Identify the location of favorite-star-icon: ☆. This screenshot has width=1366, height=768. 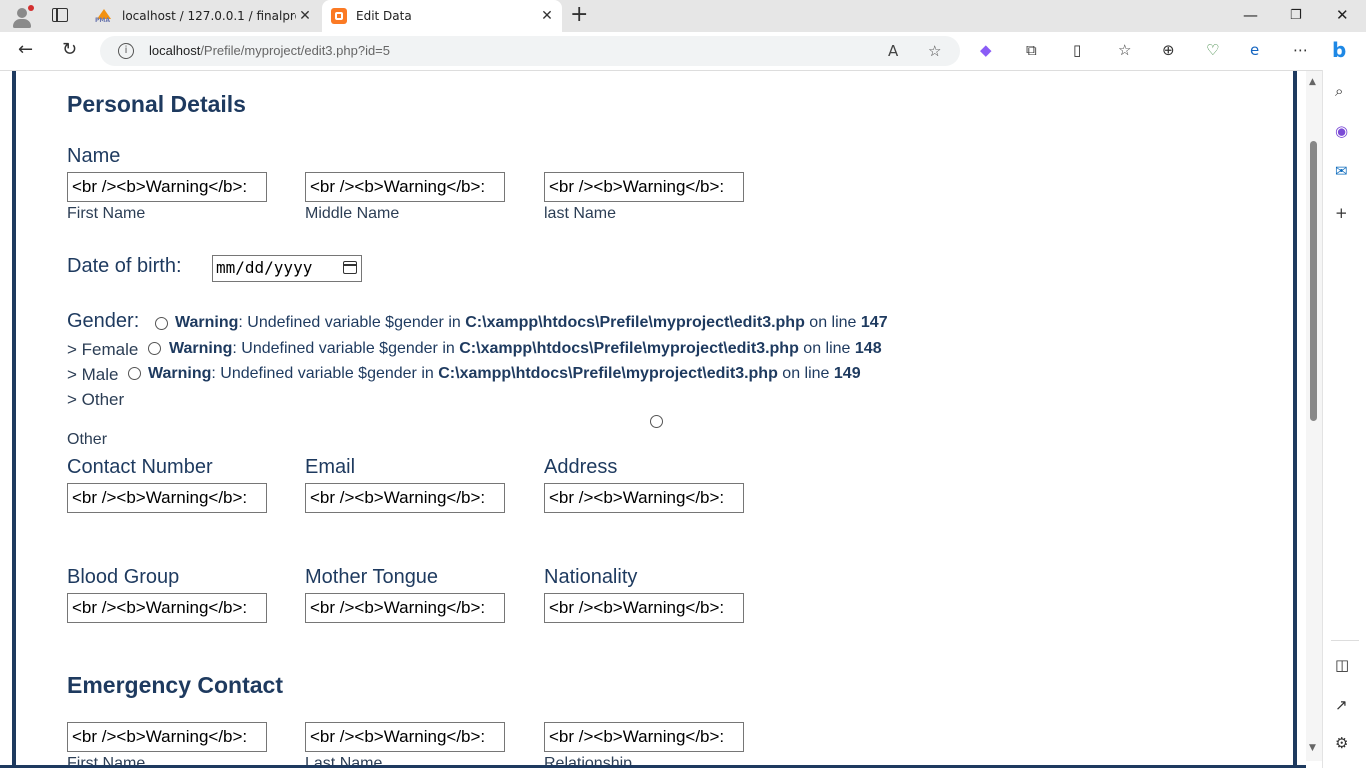
(934, 51).